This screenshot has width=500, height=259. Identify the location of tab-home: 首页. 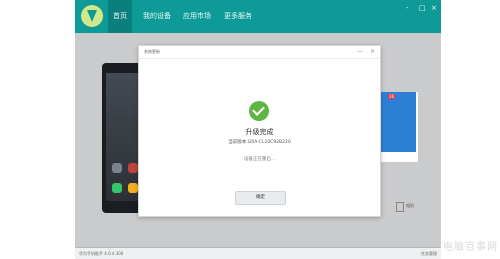
(120, 16).